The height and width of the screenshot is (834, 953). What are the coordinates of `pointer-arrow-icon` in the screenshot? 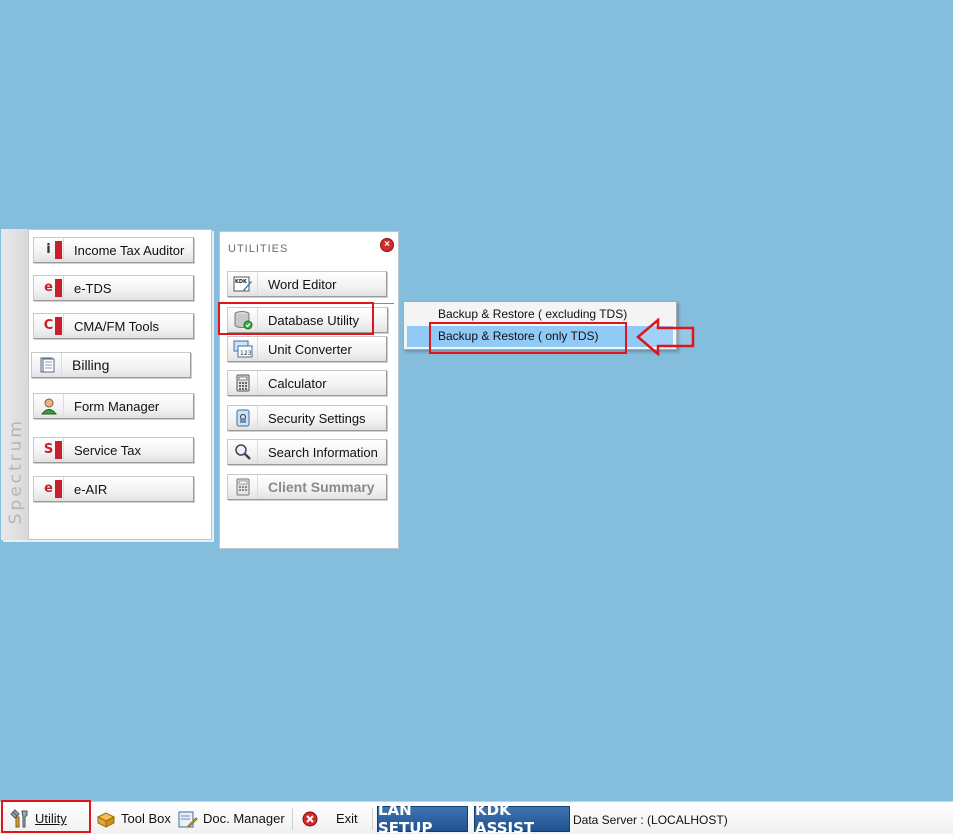 It's located at (665, 337).